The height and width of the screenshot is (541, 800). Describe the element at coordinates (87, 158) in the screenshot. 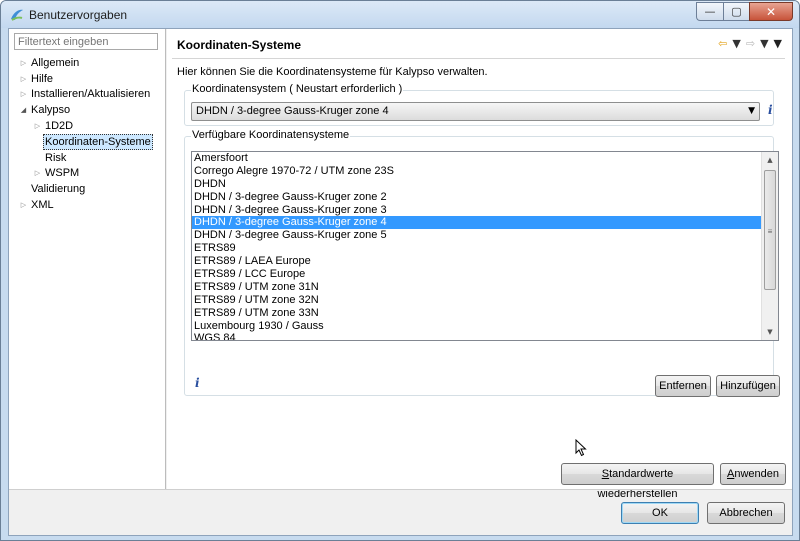

I see `tree-item: Risk` at that location.